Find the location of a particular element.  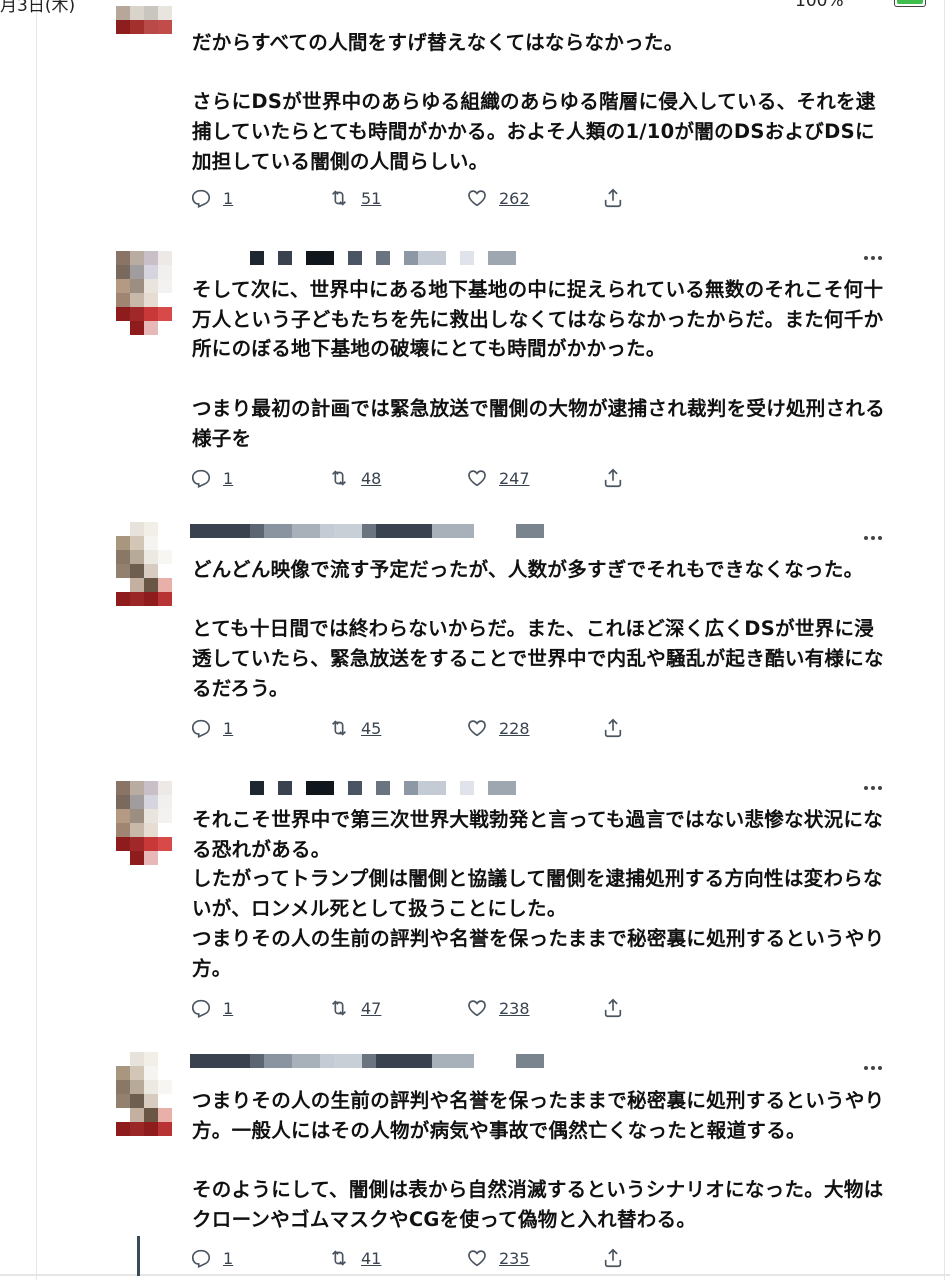

retweet-count: 45 is located at coordinates (371, 728).